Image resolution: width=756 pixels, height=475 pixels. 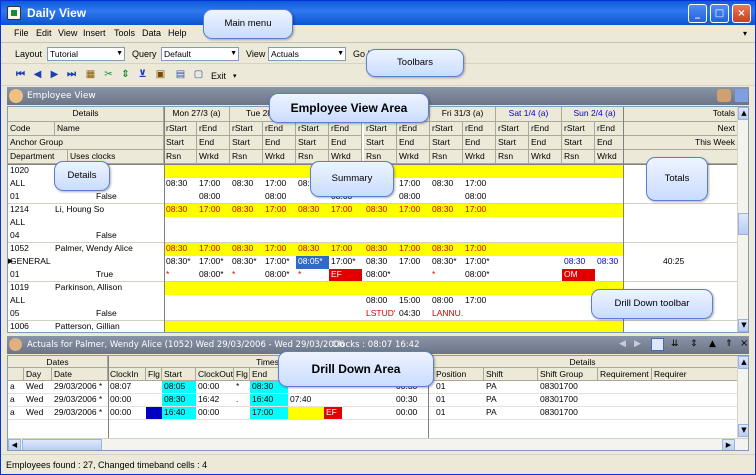 What do you see at coordinates (109, 249) in the screenshot?
I see `employee-name: Palmer, Wendy Alice` at bounding box center [109, 249].